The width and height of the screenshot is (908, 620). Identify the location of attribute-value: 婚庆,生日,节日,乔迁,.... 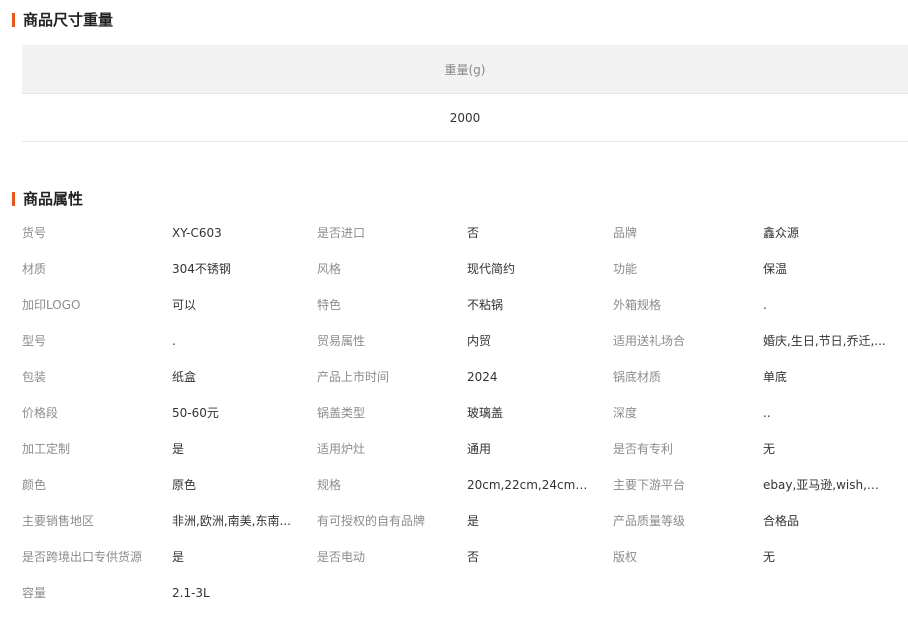
(824, 341).